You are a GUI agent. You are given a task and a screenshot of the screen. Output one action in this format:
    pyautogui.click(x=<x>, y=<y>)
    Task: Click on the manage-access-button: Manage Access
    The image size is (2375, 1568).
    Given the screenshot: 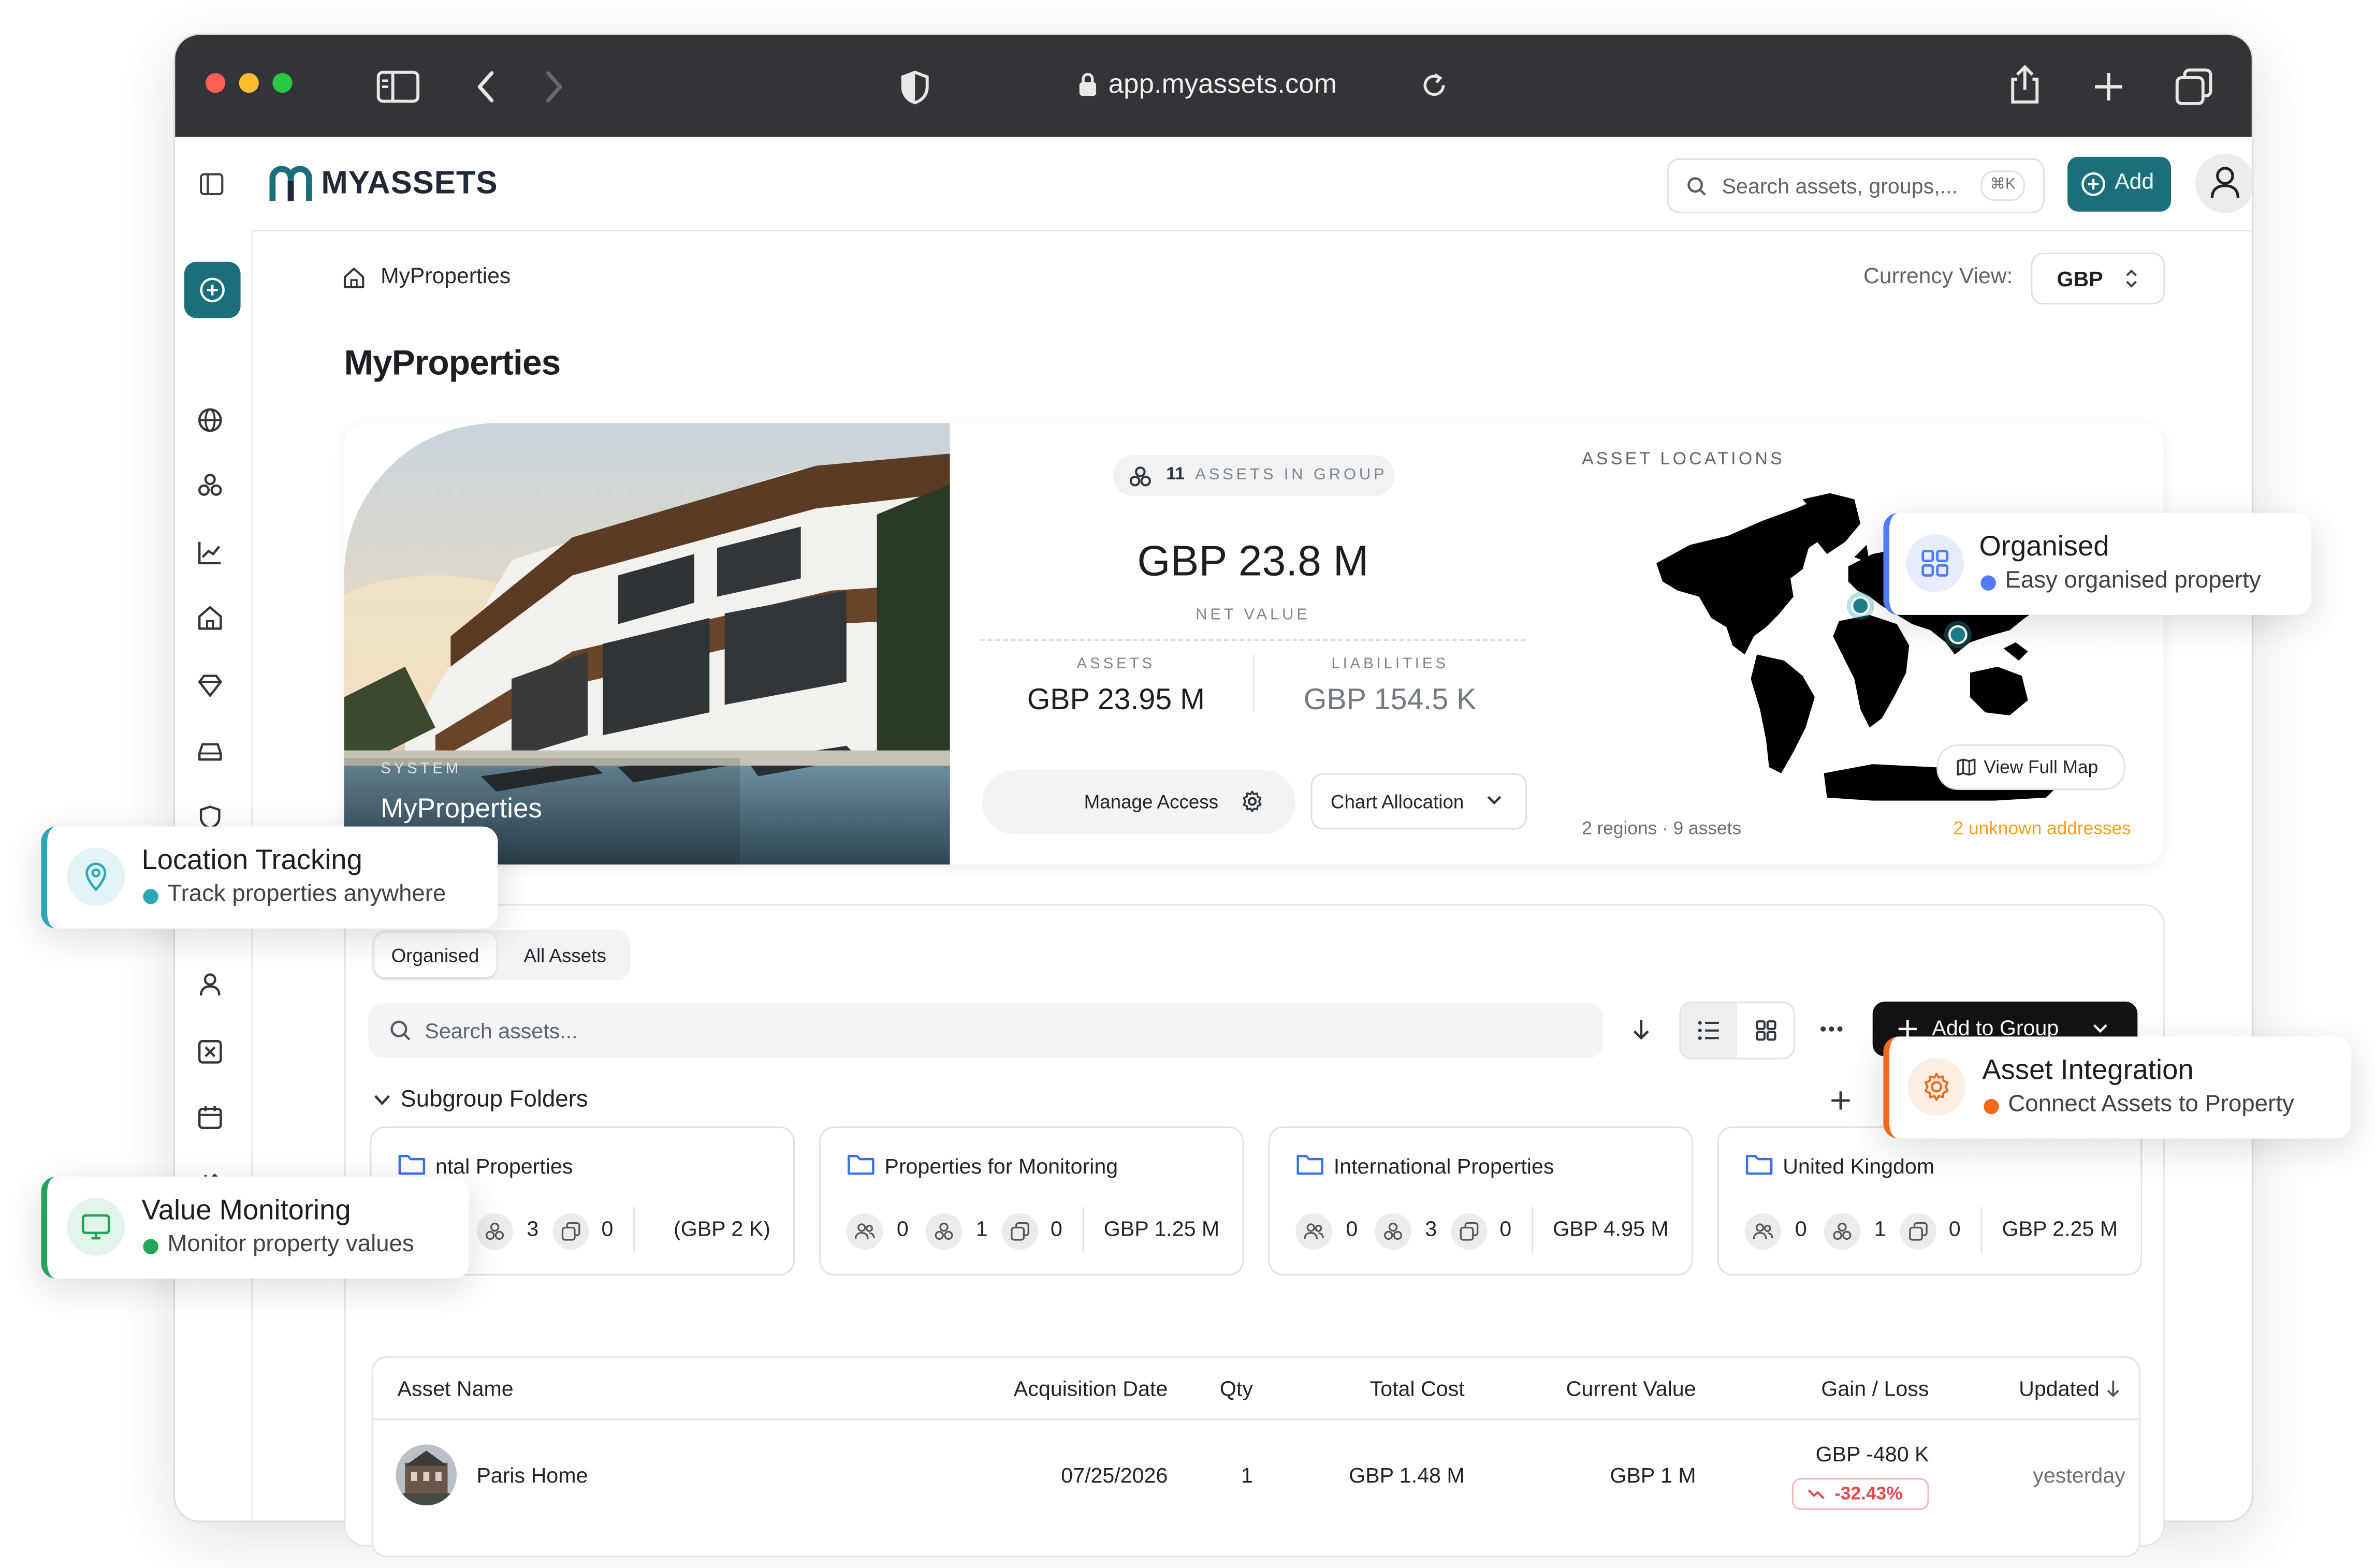 What is the action you would take?
    pyautogui.click(x=1139, y=802)
    